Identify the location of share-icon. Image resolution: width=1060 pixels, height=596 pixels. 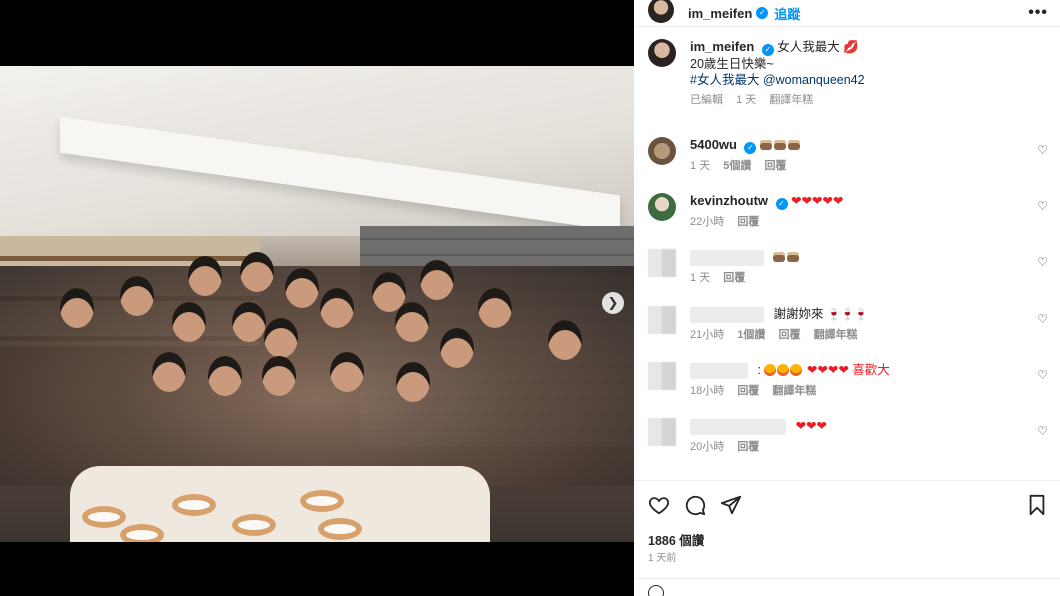
(731, 505).